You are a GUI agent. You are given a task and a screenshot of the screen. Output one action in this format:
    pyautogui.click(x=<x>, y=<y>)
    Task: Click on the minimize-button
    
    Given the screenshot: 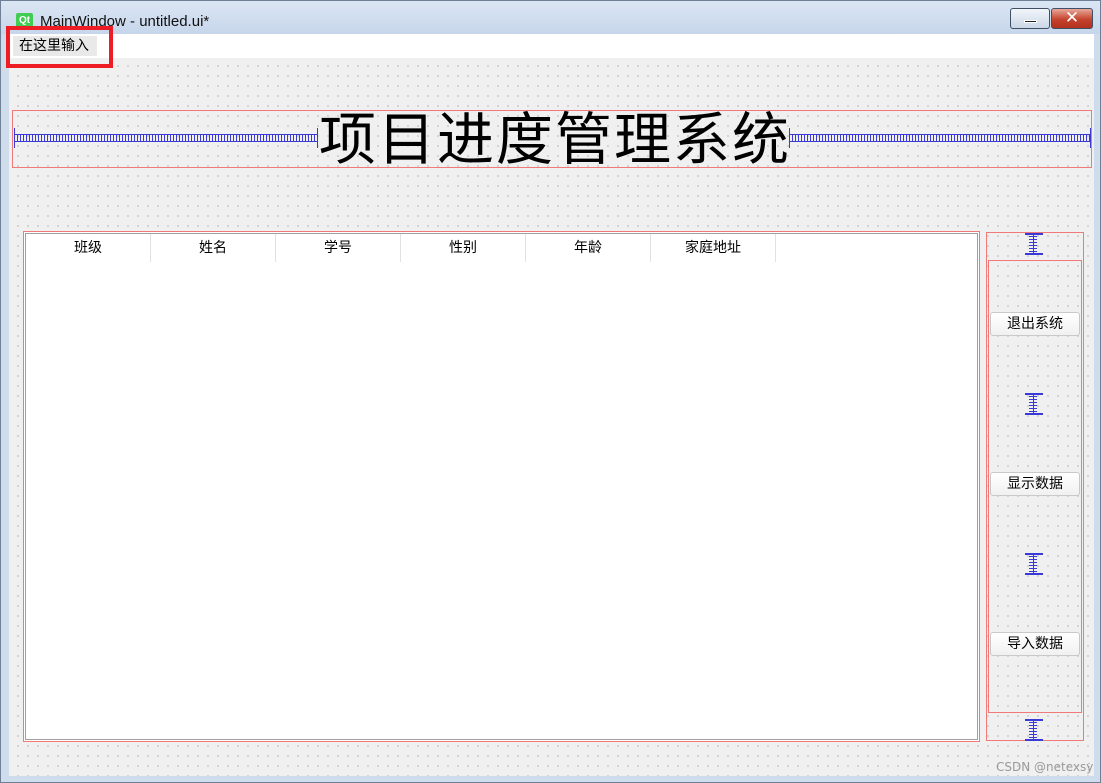 What is the action you would take?
    pyautogui.click(x=1030, y=18)
    